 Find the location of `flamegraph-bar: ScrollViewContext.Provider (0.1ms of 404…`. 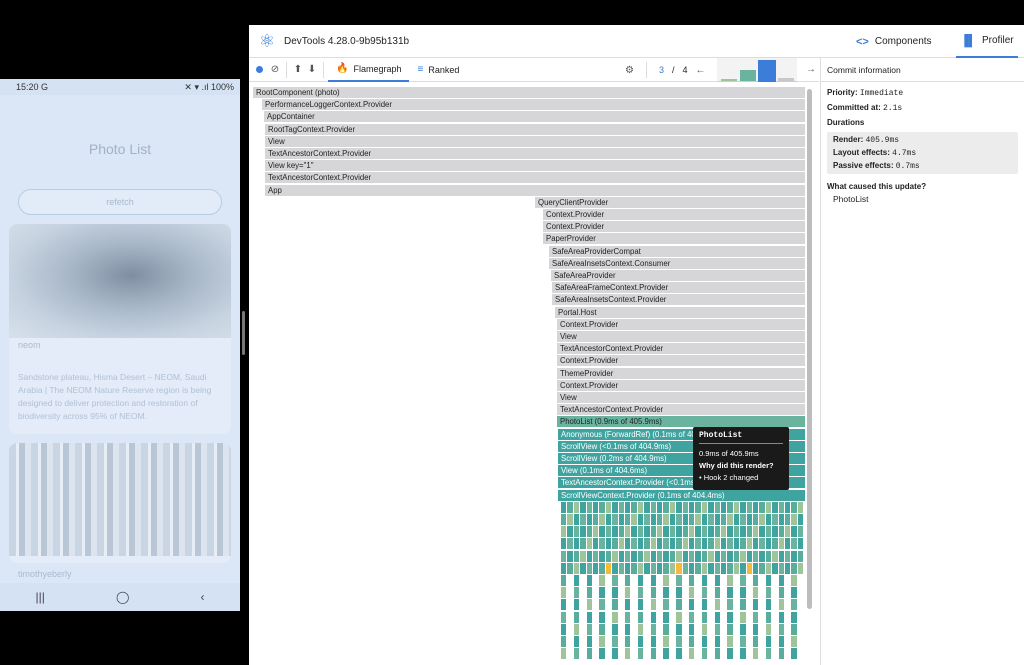

flamegraph-bar: ScrollViewContext.Provider (0.1ms of 404… is located at coordinates (681, 495).